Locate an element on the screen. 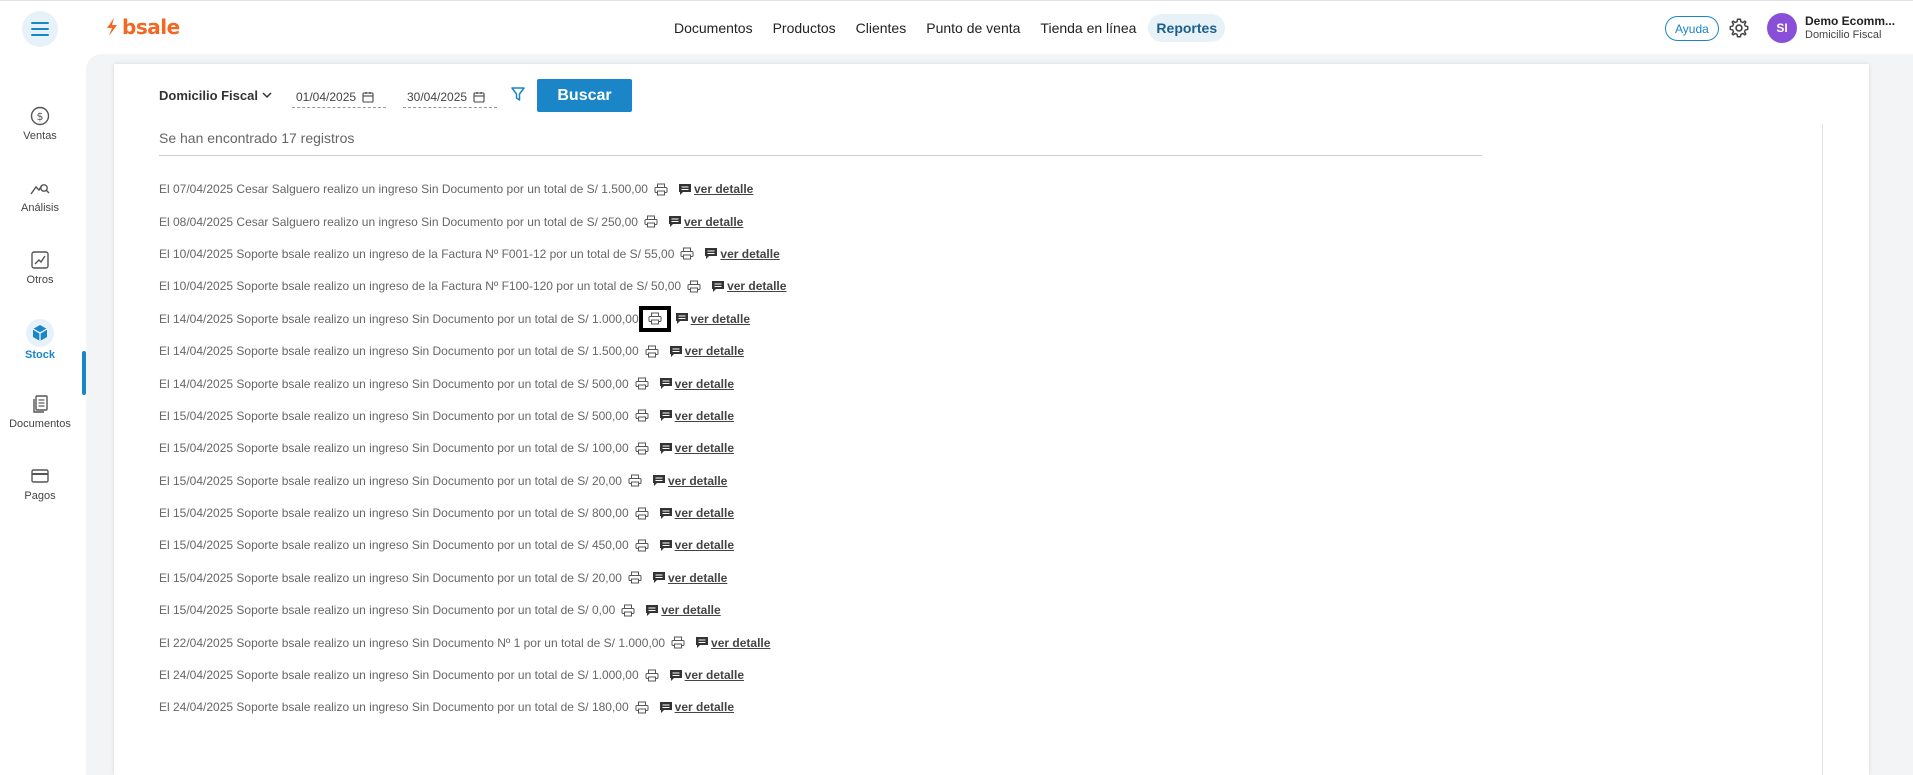  date-from-field: 01/04/2025 is located at coordinates (339, 97).